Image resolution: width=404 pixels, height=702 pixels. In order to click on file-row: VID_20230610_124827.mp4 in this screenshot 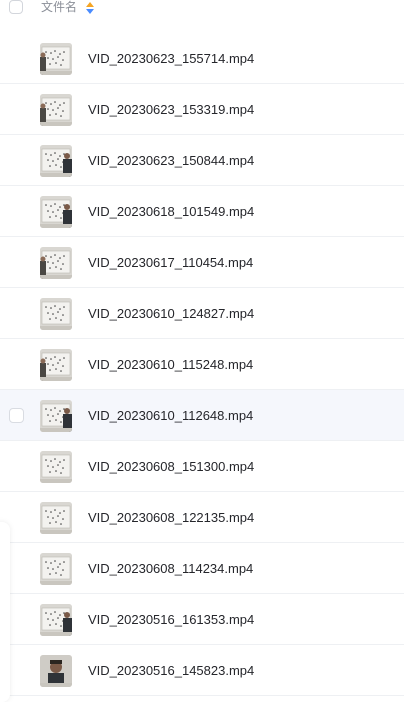, I will do `click(202, 313)`.